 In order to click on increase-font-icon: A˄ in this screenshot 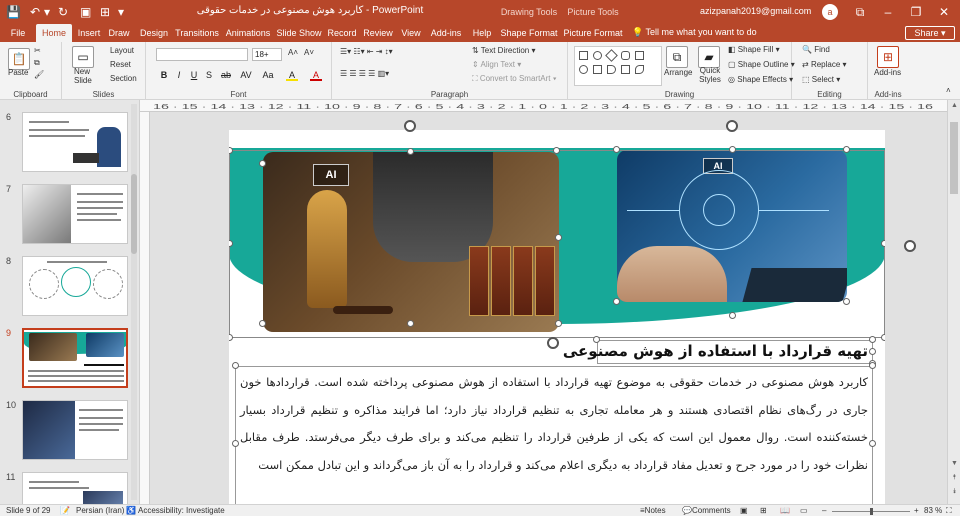, I will do `click(293, 52)`.